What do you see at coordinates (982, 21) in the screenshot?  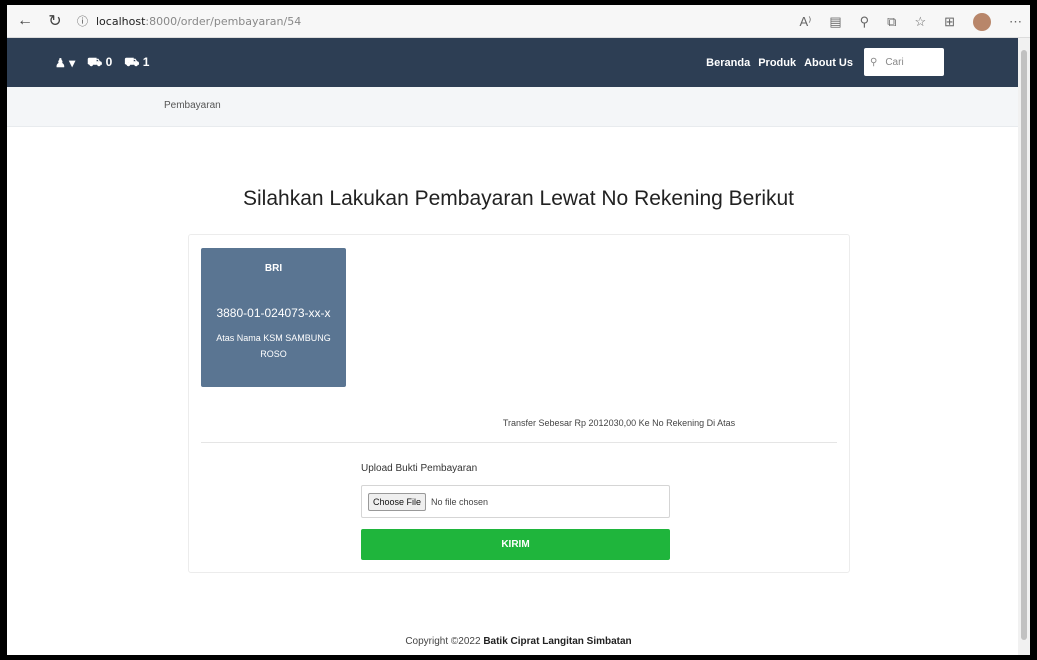 I see `profile-icon` at bounding box center [982, 21].